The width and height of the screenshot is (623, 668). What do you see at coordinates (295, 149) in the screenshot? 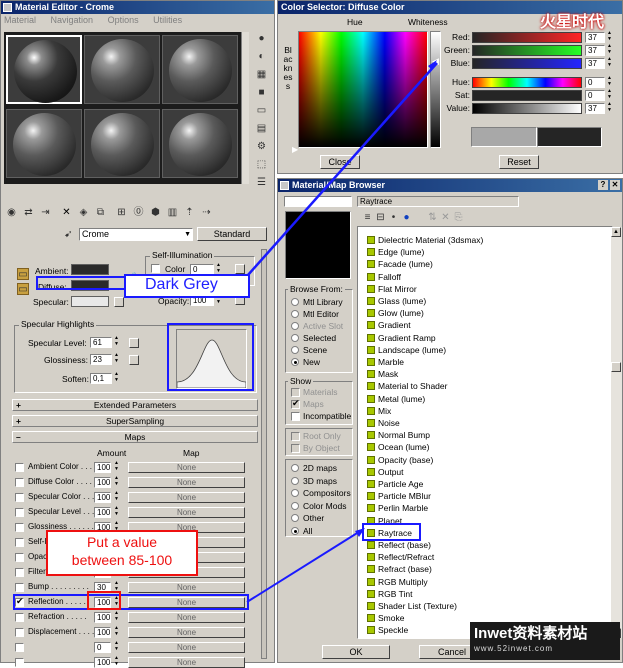
I see `hue-pointer-icon: ▶` at bounding box center [295, 149].